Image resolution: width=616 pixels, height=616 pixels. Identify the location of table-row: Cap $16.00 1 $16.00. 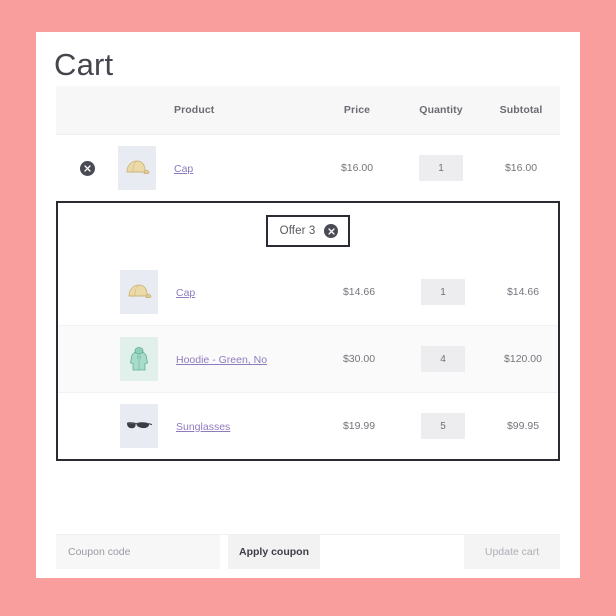
(308, 168).